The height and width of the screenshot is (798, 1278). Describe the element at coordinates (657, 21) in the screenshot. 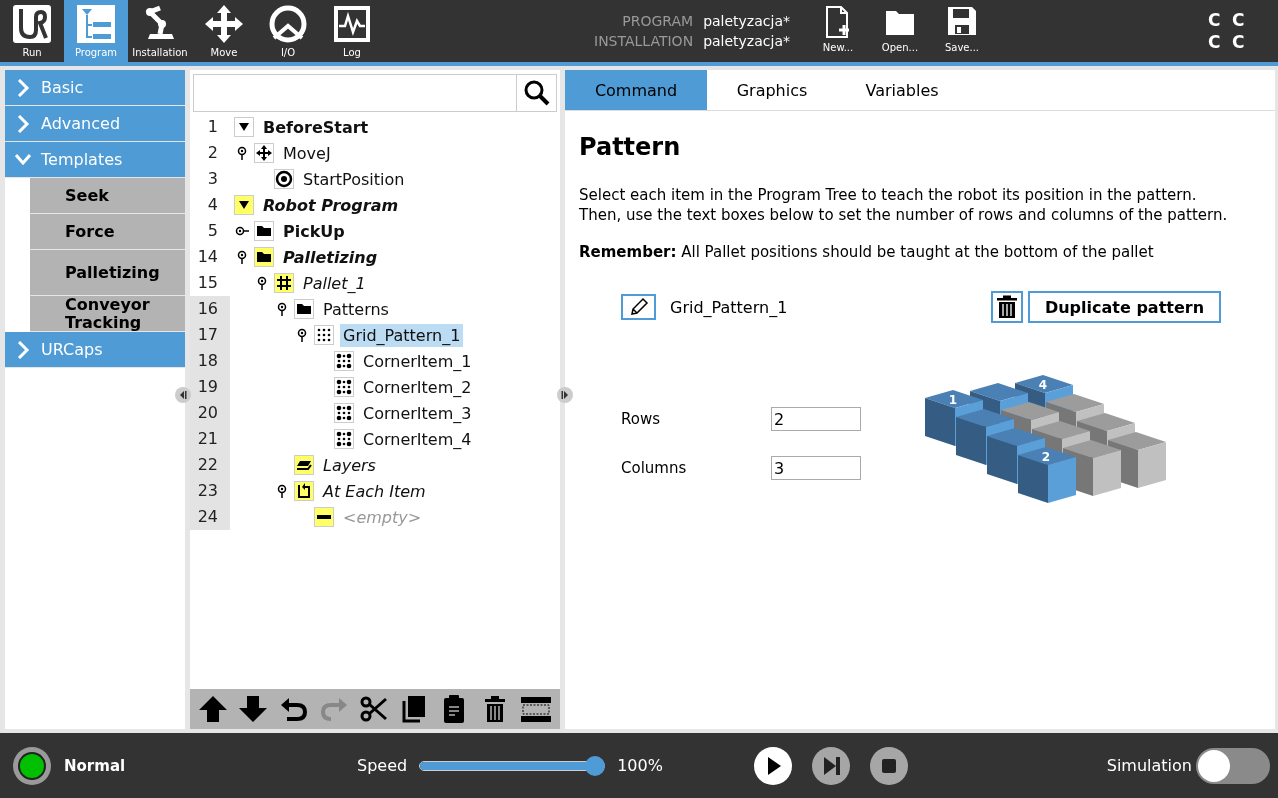

I see `file-label: PROGRAM` at that location.